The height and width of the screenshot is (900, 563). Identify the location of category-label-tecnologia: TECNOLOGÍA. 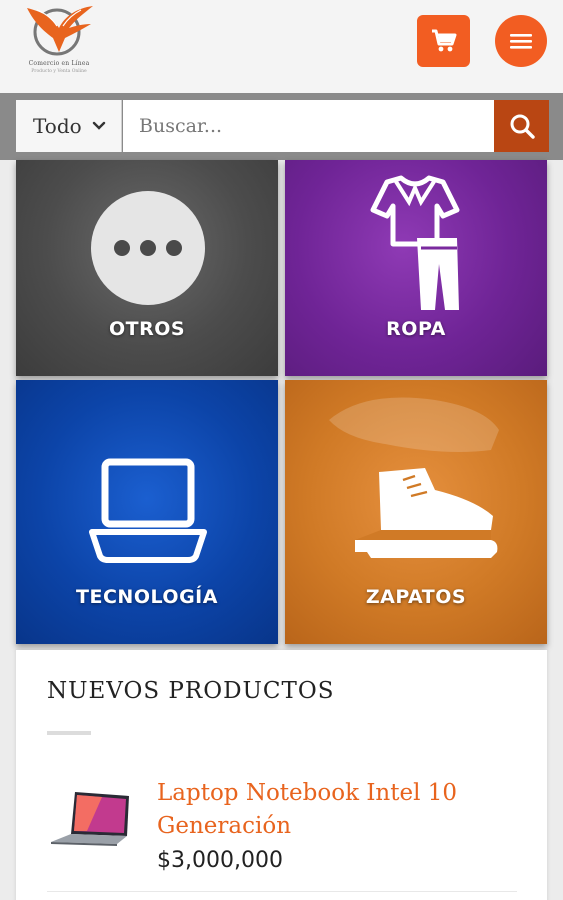
(147, 597).